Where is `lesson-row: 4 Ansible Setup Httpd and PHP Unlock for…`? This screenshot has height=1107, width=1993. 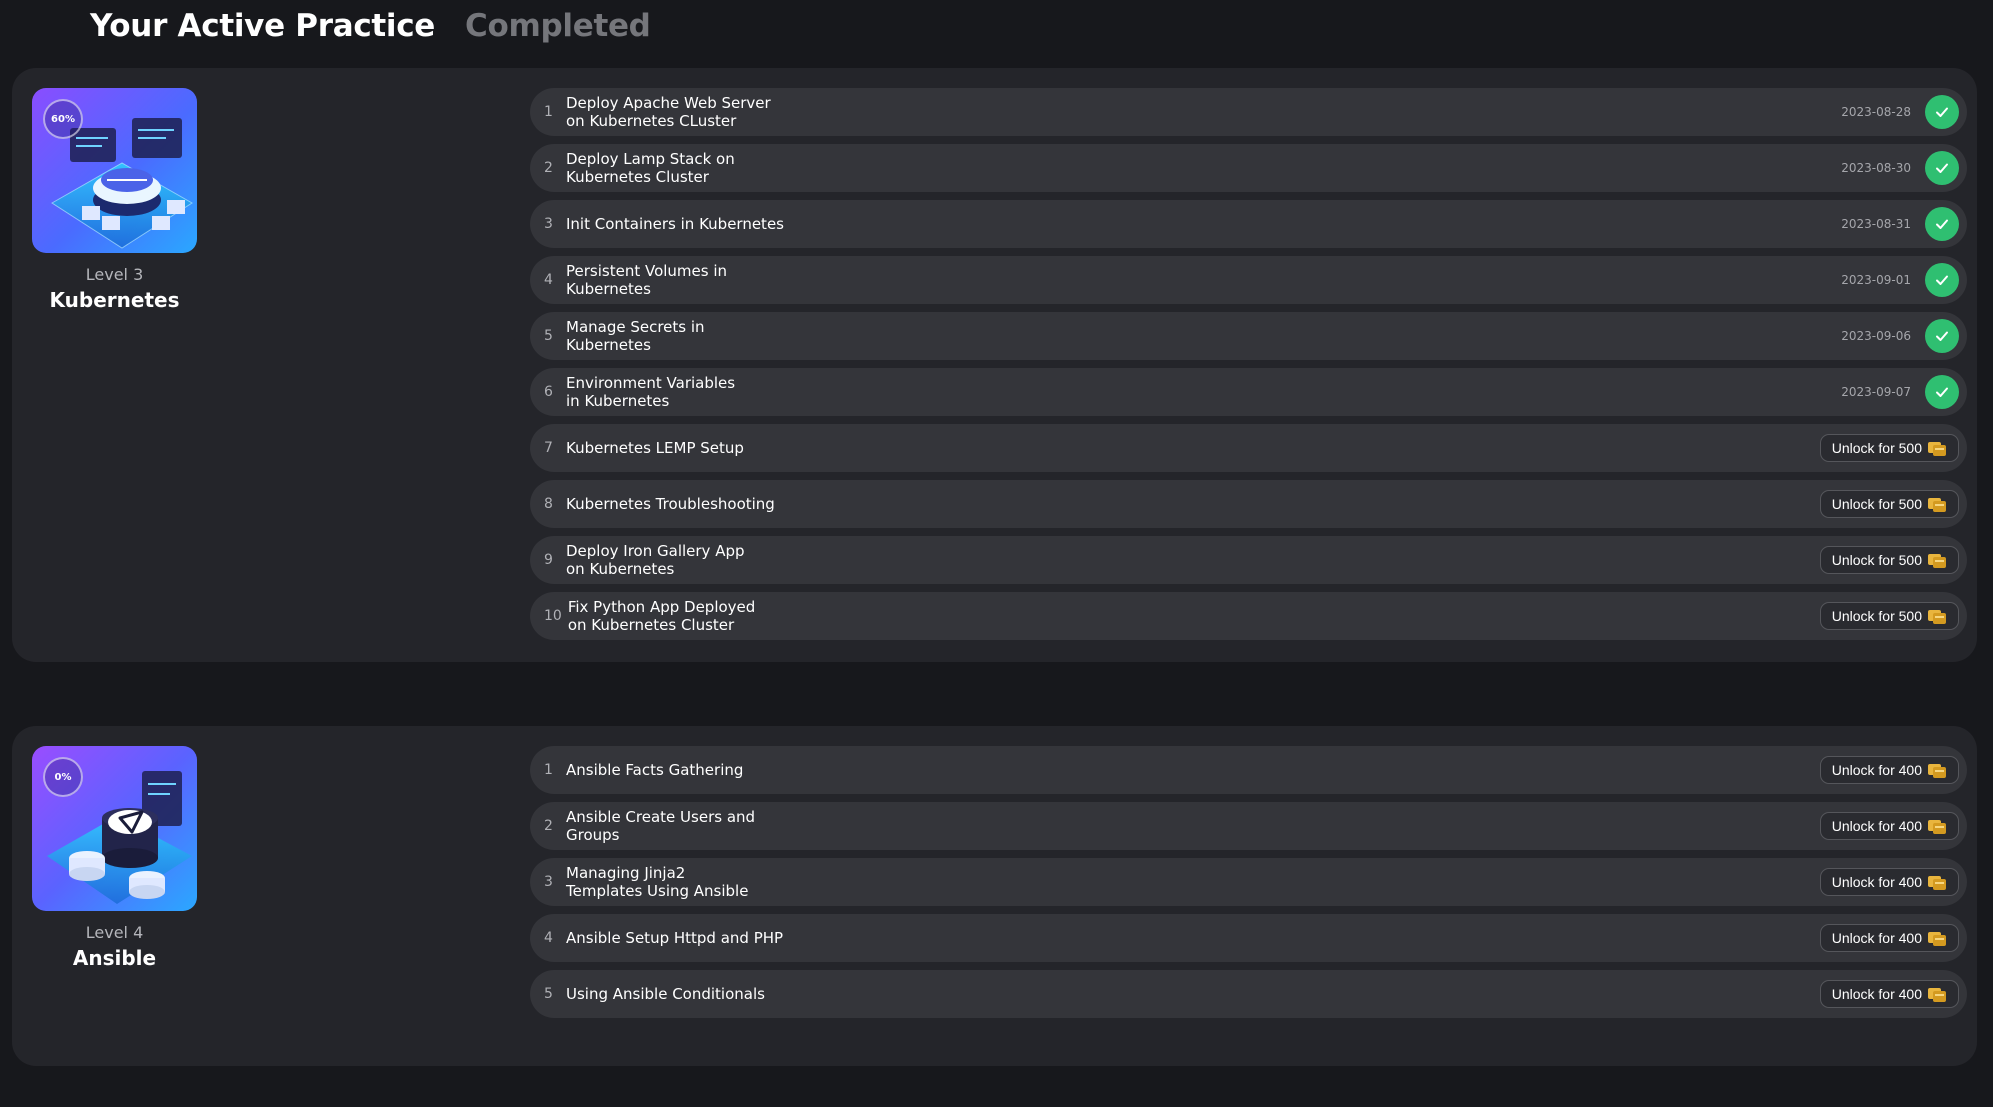 lesson-row: 4 Ansible Setup Httpd and PHP Unlock for… is located at coordinates (1248, 938).